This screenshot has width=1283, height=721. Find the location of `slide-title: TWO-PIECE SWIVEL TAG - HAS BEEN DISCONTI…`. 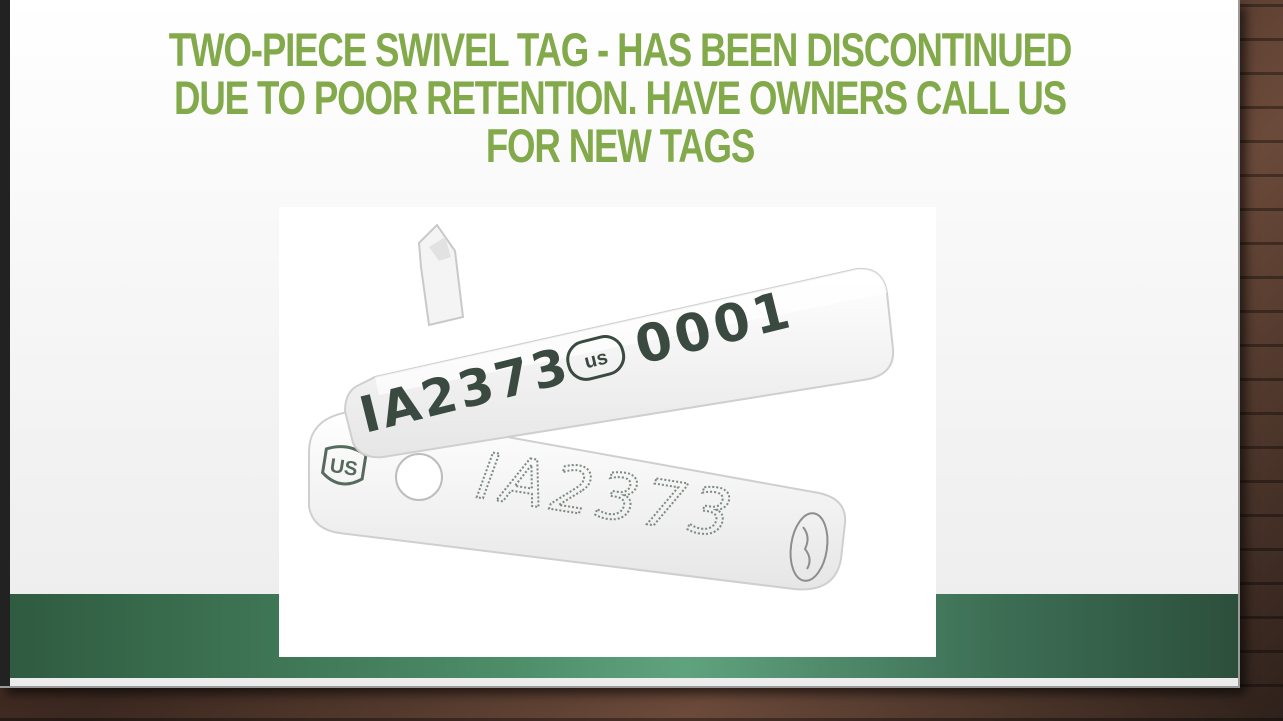

slide-title: TWO-PIECE SWIVEL TAG - HAS BEEN DISCONTI… is located at coordinates (620, 97).